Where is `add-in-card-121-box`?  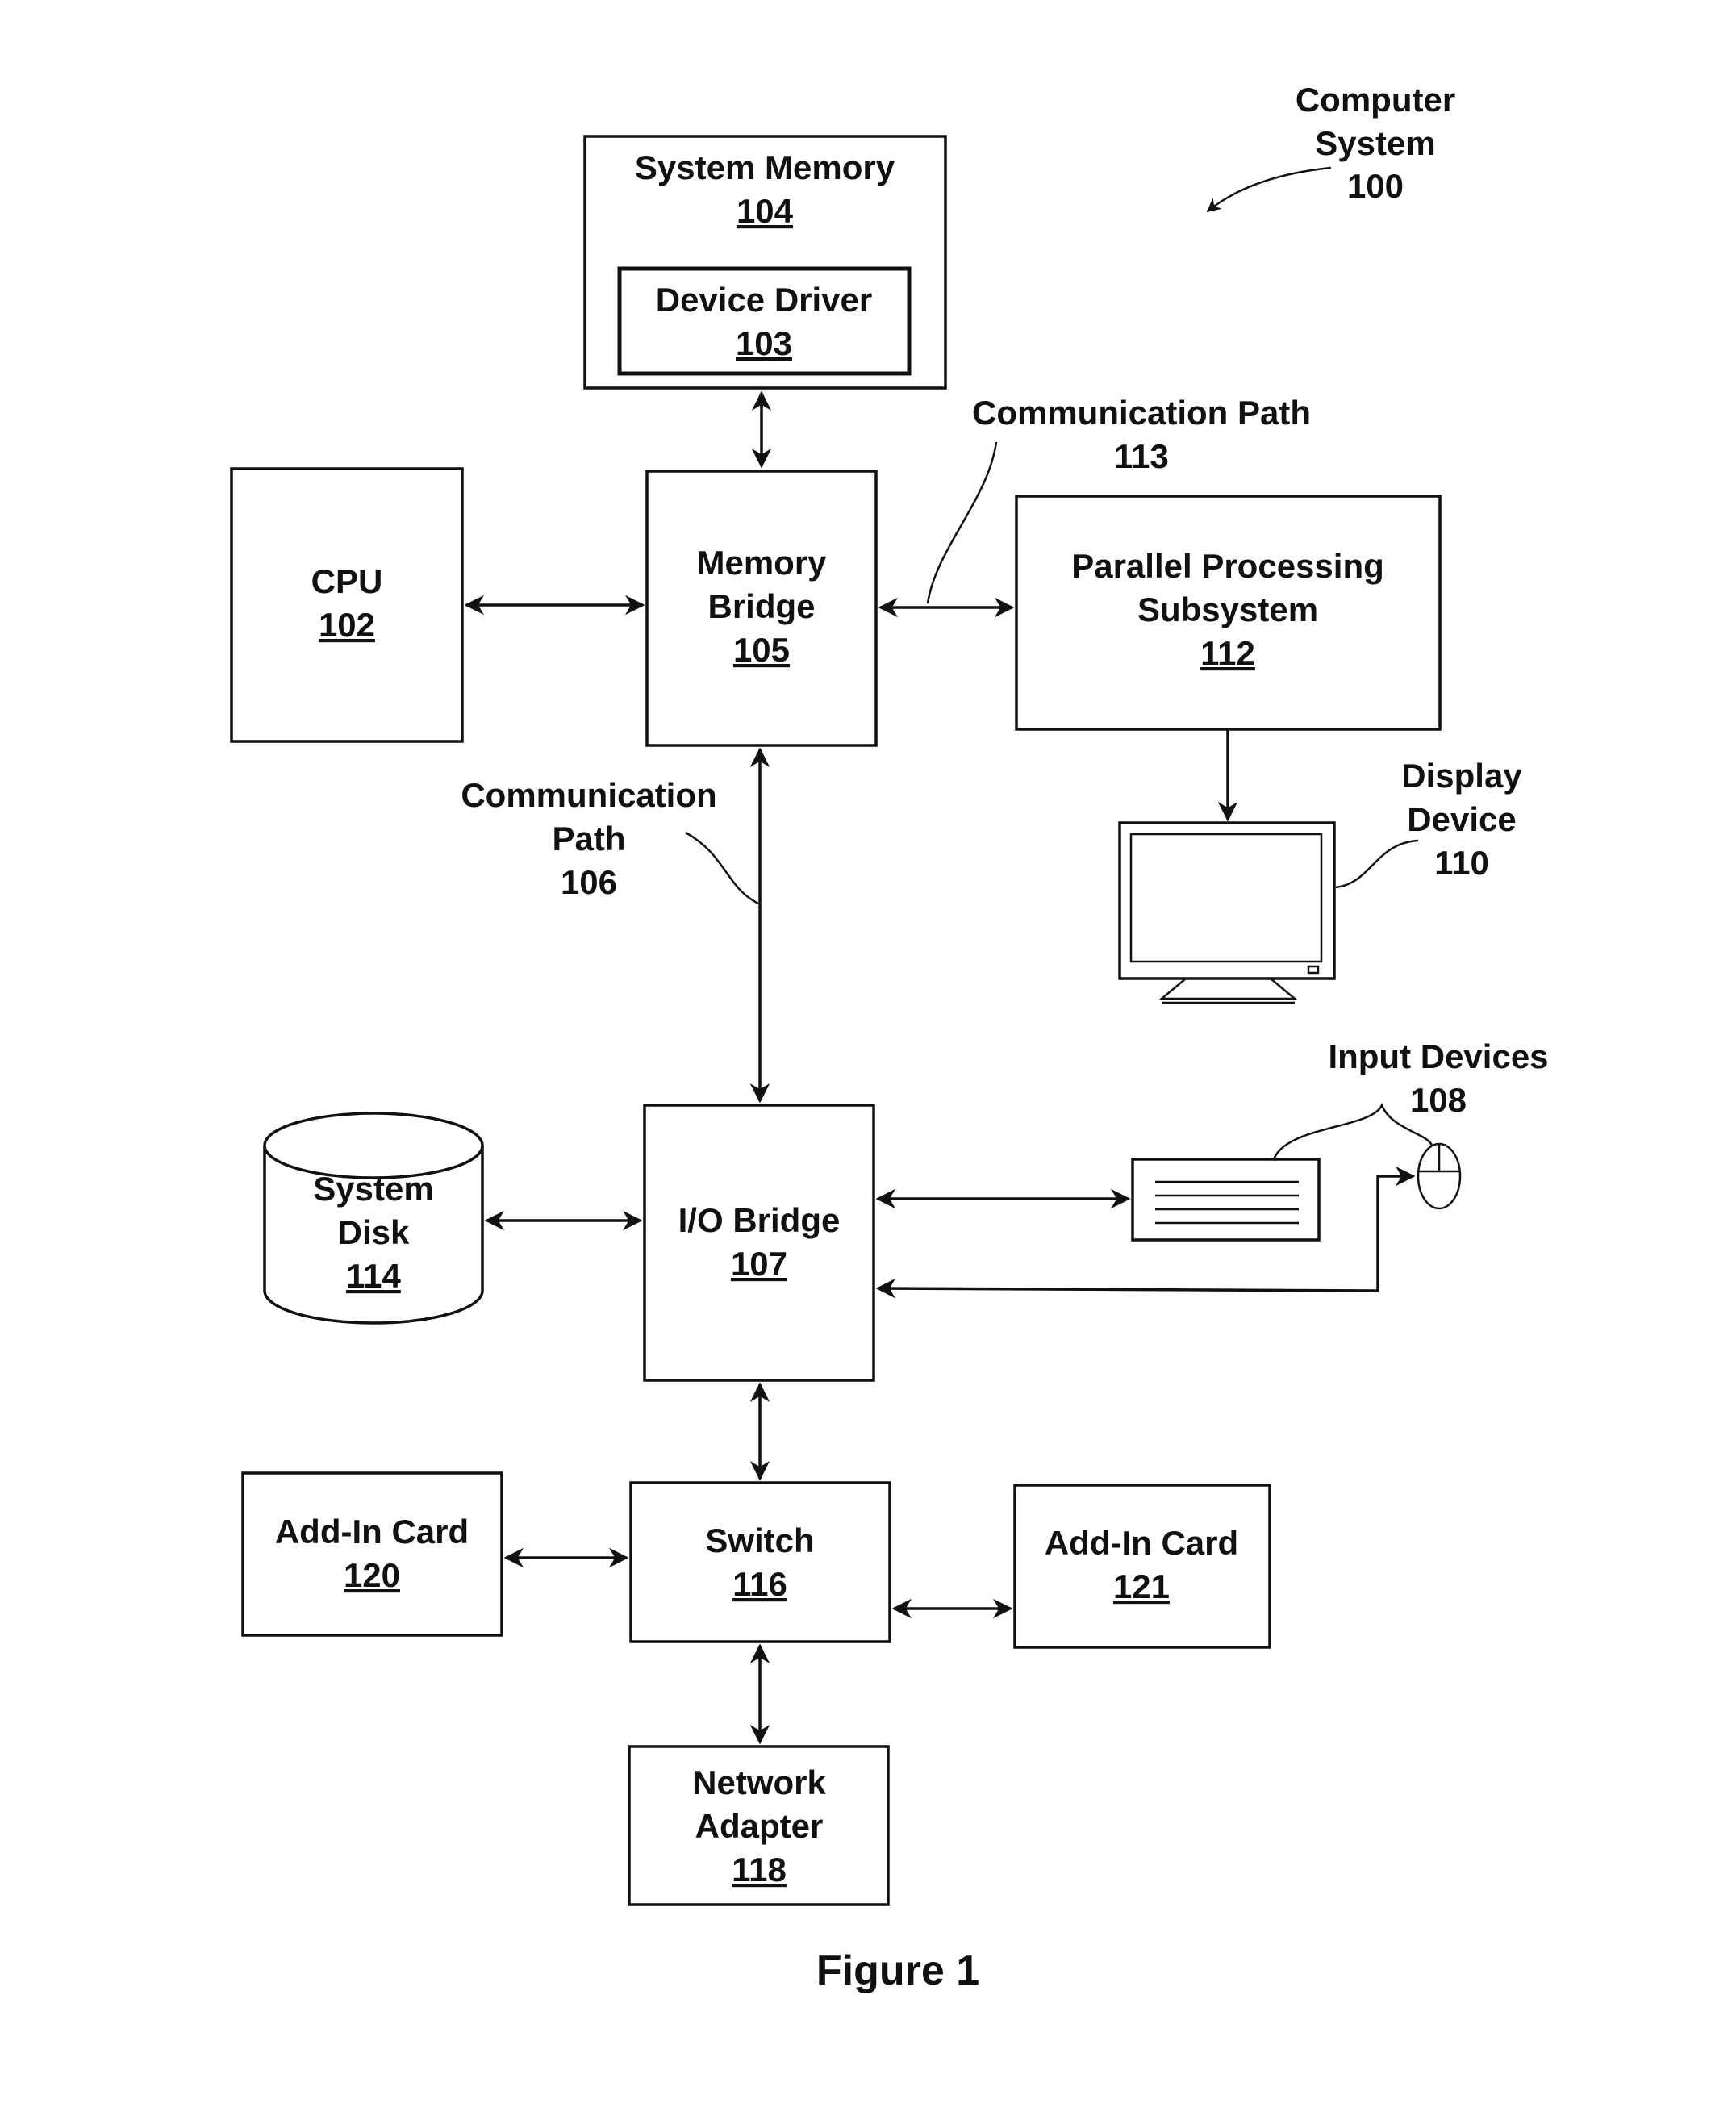 add-in-card-121-box is located at coordinates (1142, 1566).